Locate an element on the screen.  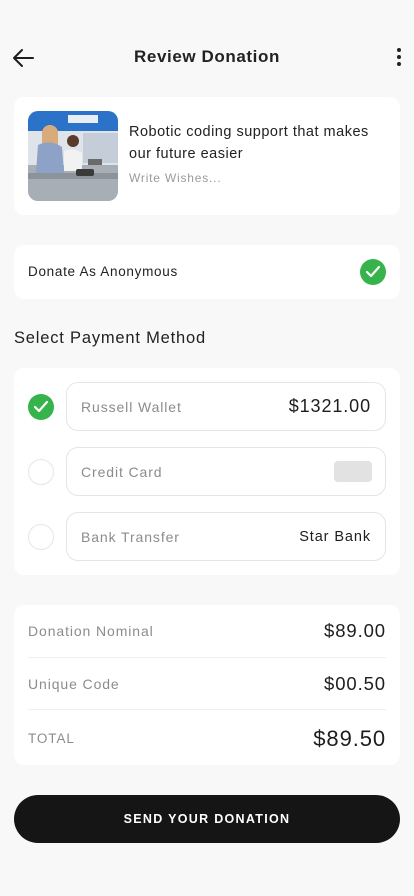
summary-value: $89.00 is located at coordinates (355, 630).